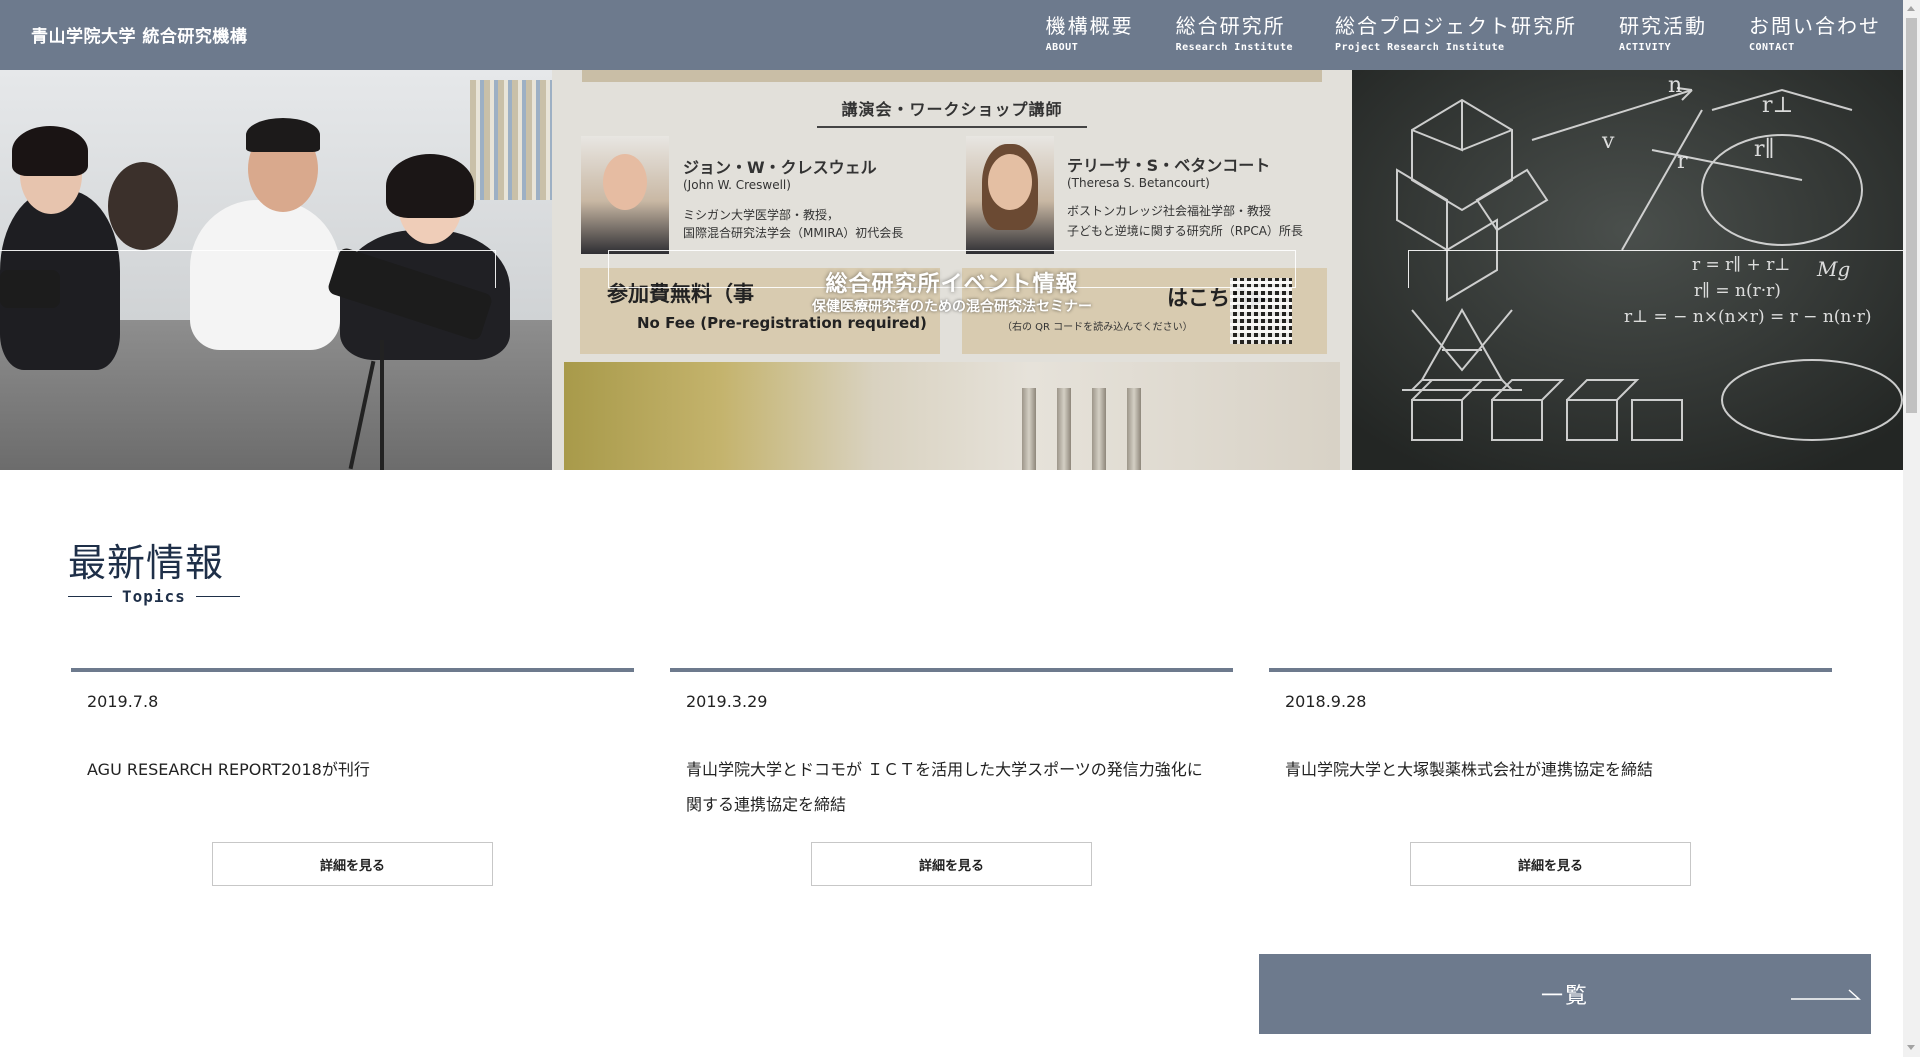 This screenshot has height=1057, width=1920. What do you see at coordinates (952, 112) in the screenshot?
I see `flyer-heading: 講演会・ワークショップ講師` at bounding box center [952, 112].